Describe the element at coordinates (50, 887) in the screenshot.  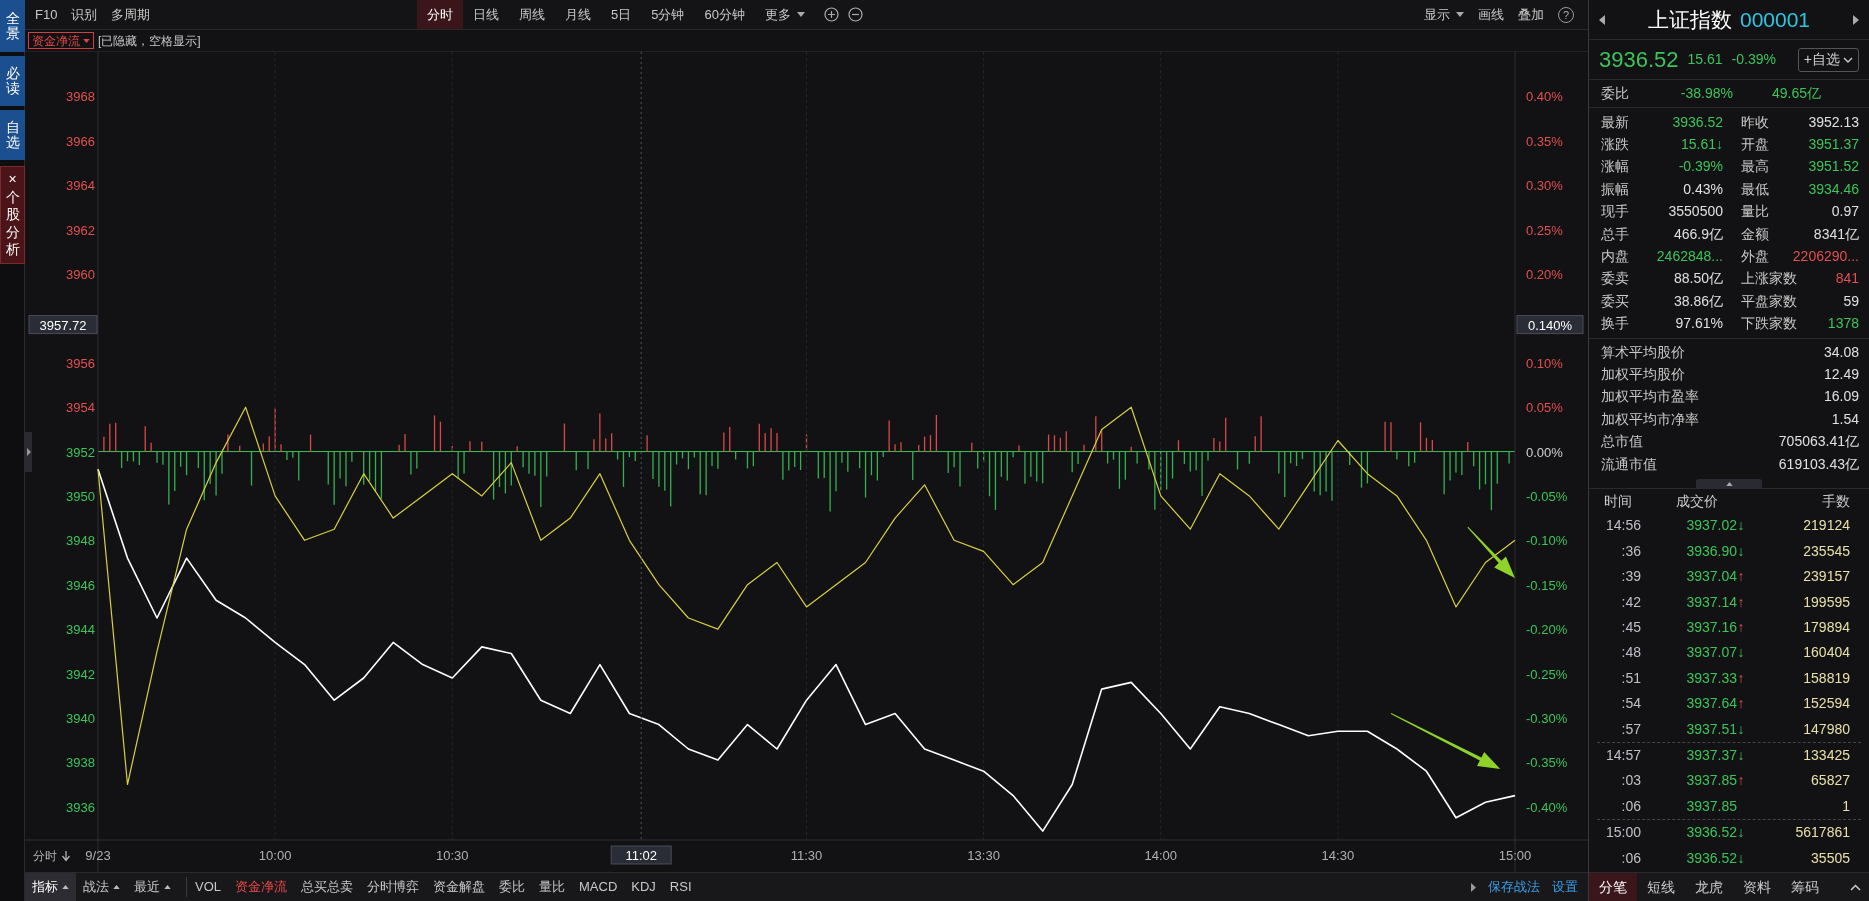
I see `menu-button: 指标` at that location.